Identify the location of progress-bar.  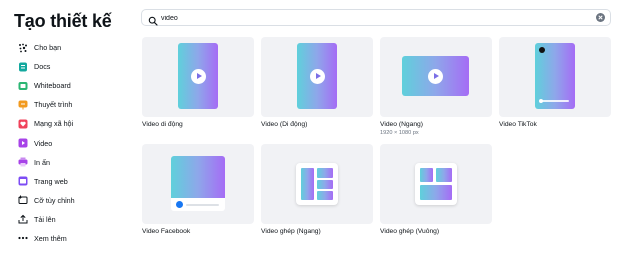
(555, 101).